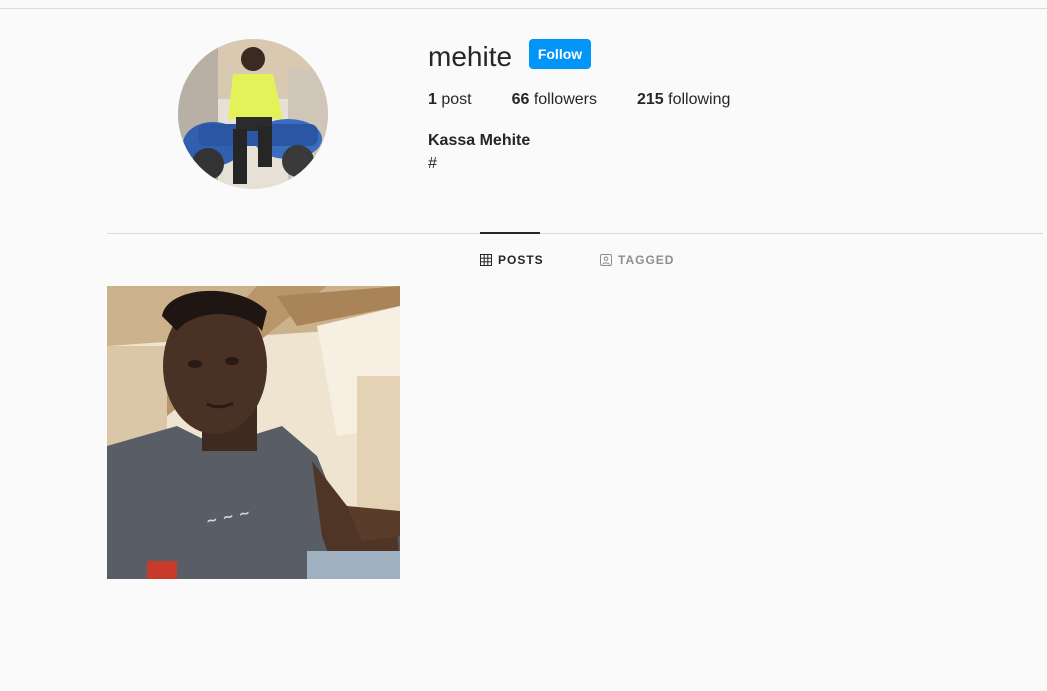  Describe the element at coordinates (650, 99) in the screenshot. I see `following-count: 215` at that location.